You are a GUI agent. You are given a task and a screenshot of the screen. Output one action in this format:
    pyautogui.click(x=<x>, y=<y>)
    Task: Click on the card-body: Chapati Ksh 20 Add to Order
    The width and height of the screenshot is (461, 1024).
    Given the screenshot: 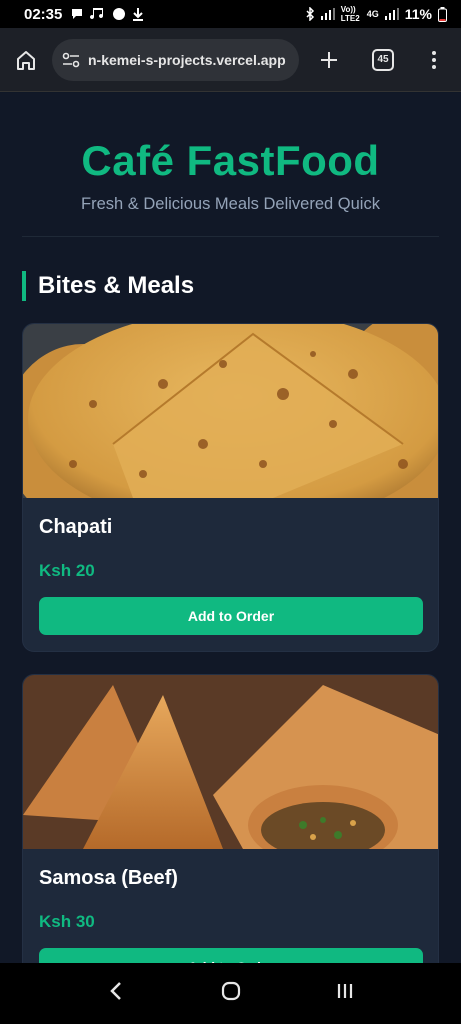 What is the action you would take?
    pyautogui.click(x=230, y=574)
    